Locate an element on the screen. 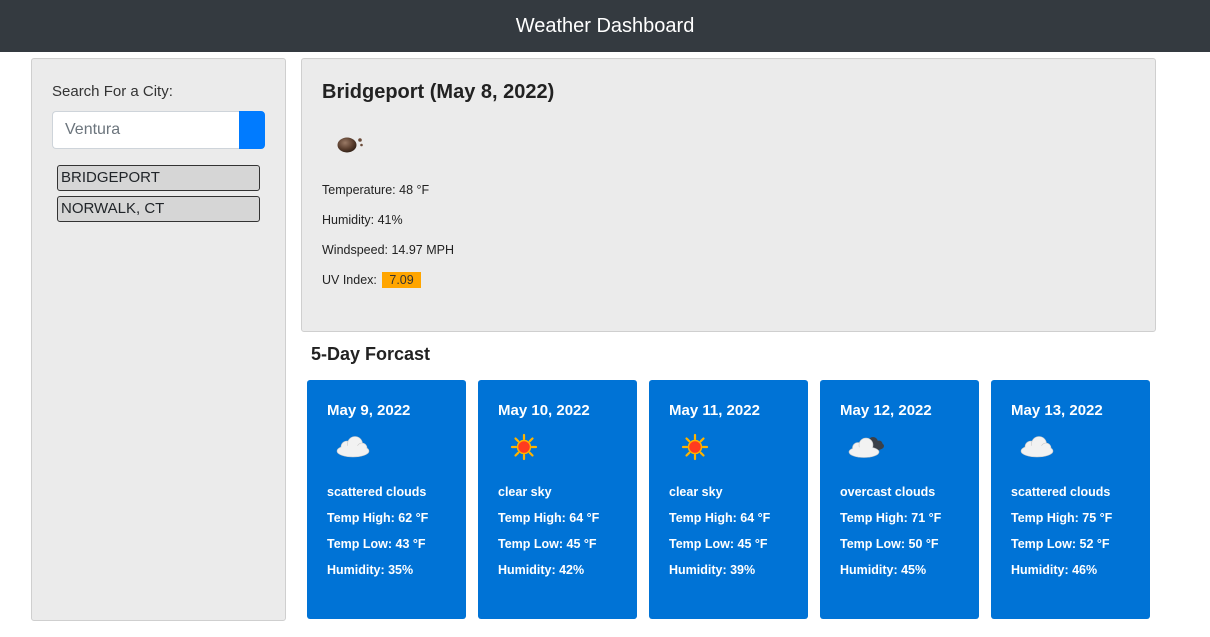 This screenshot has width=1210, height=637. forecast-temp-low: Temp Low: 50 °F is located at coordinates (889, 544).